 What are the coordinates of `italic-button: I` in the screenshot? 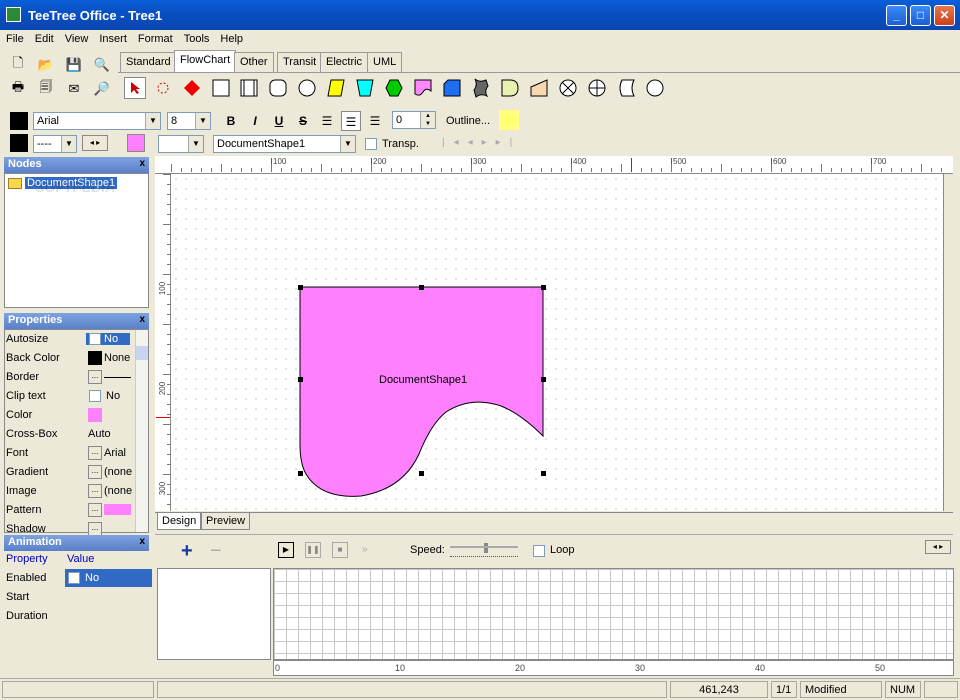 It's located at (255, 121).